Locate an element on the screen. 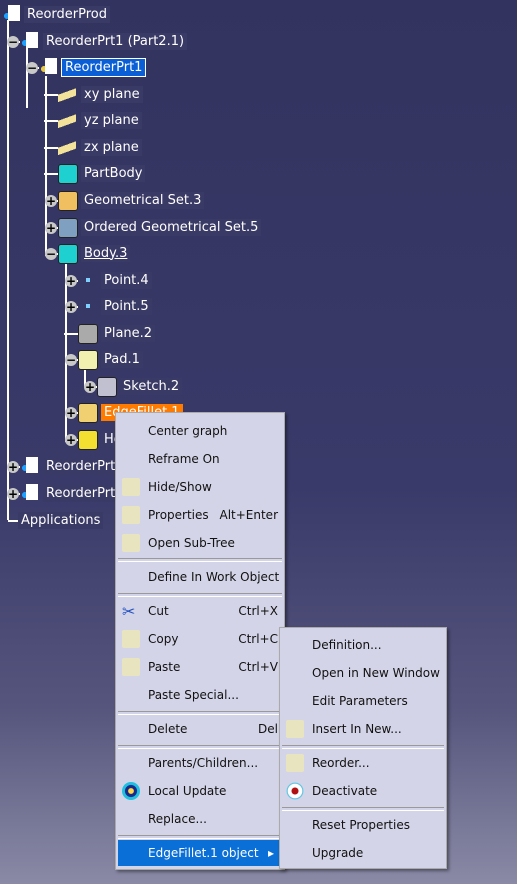 The height and width of the screenshot is (884, 517). menu-item-label: Delete is located at coordinates (168, 729).